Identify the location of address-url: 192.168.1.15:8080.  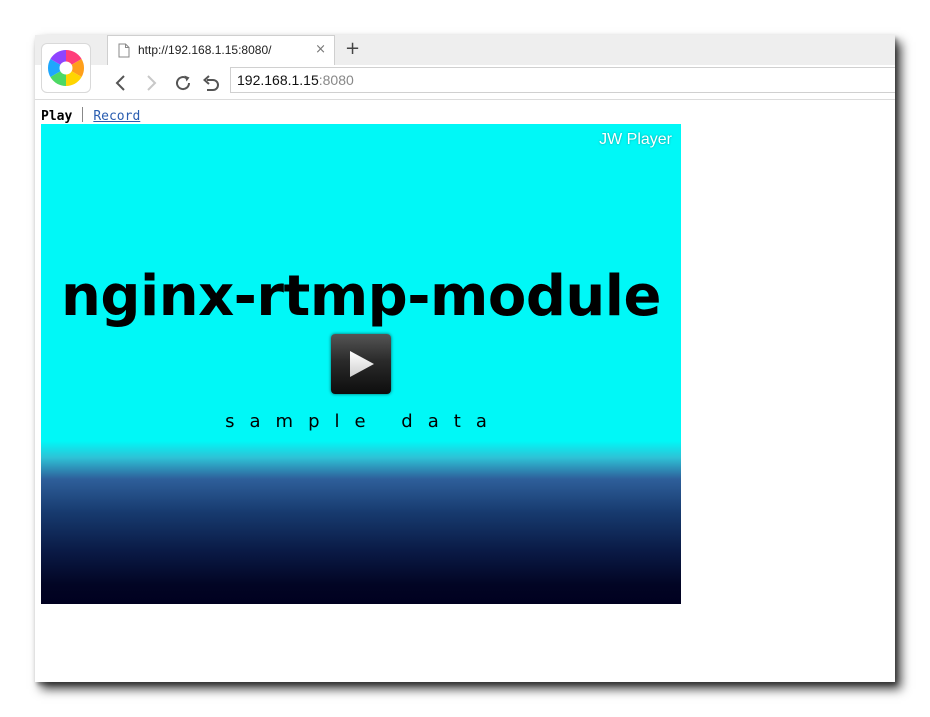
(295, 80).